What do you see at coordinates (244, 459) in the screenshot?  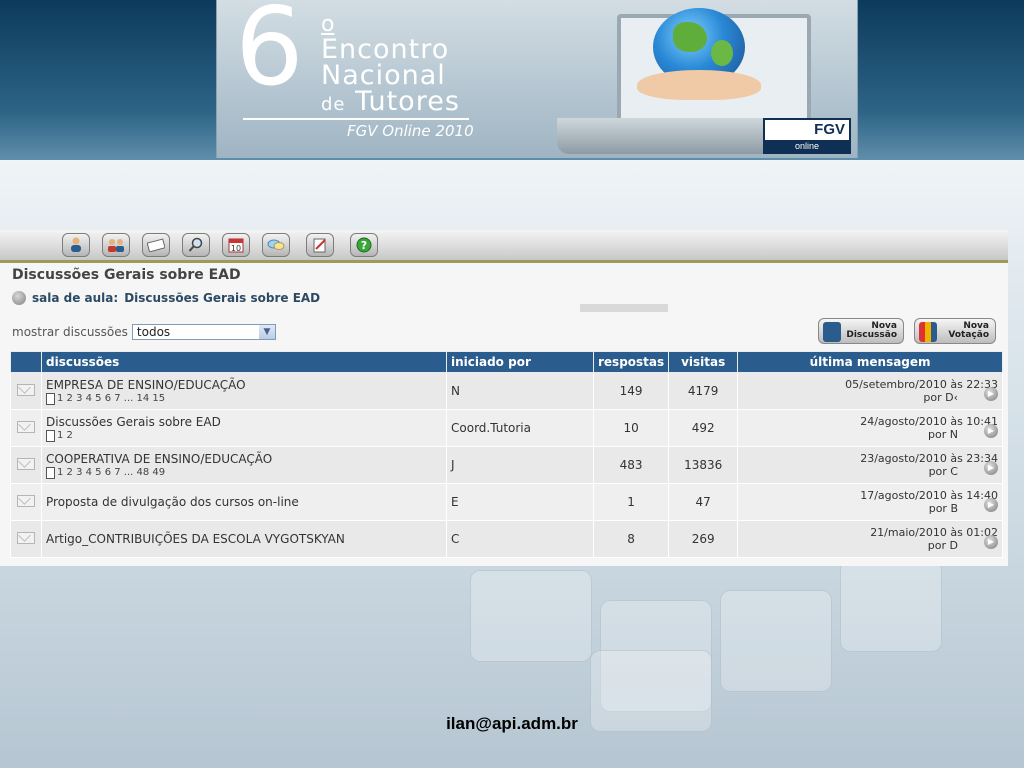 I see `discussion-title: COOPERATIVA DE ENSINO/EDUCAÇÃO` at bounding box center [244, 459].